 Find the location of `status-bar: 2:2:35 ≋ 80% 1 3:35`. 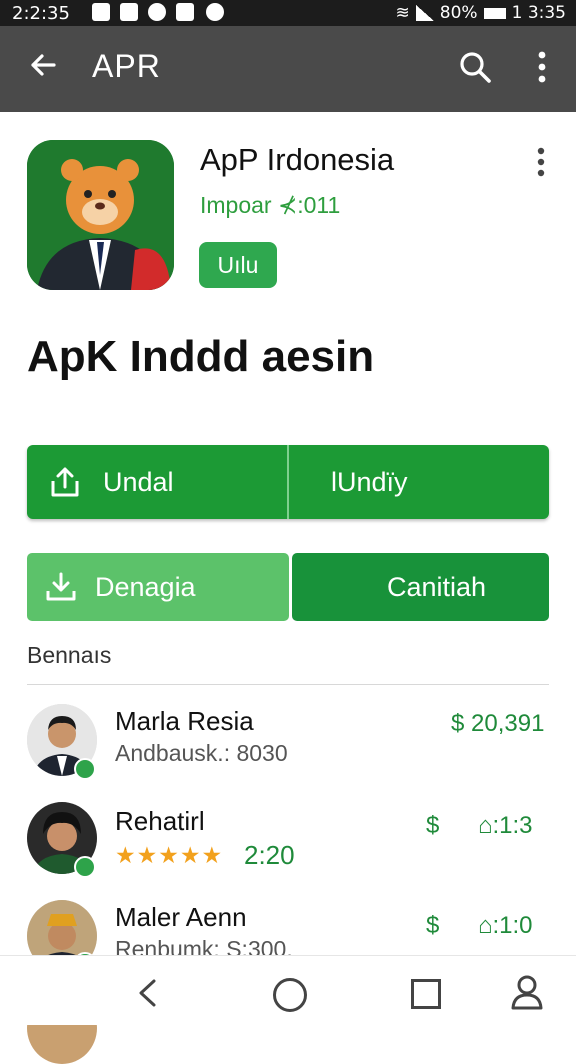

status-bar: 2:2:35 ≋ 80% 1 3:35 is located at coordinates (288, 13).